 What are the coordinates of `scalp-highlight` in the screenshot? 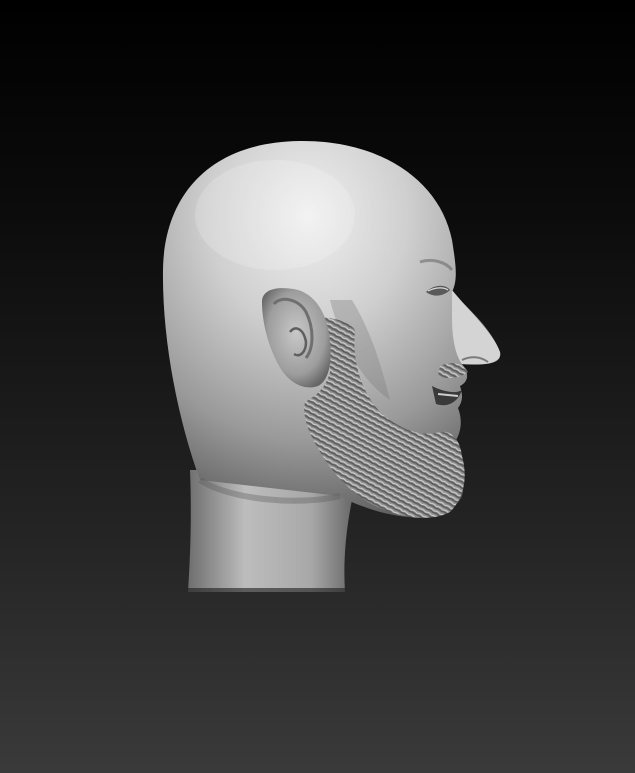 It's located at (275, 215).